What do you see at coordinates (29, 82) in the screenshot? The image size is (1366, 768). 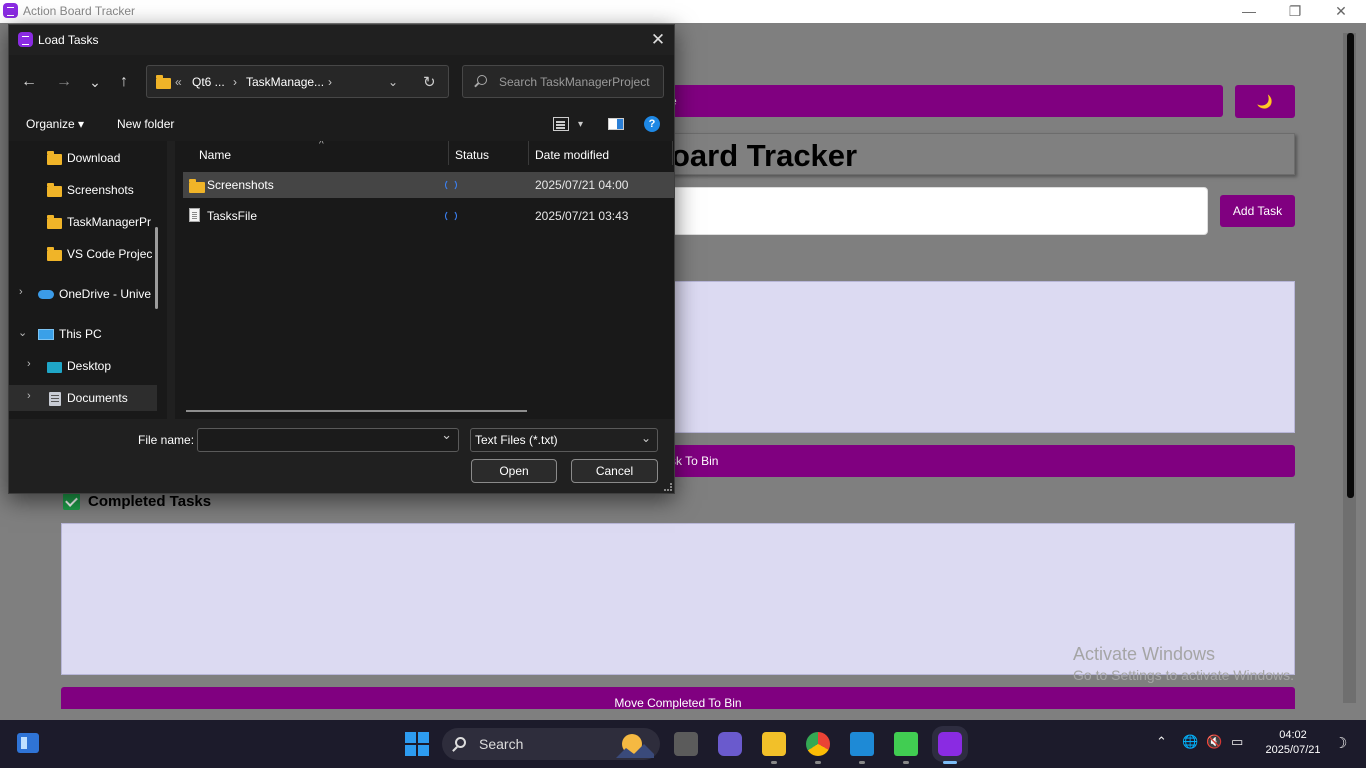 I see `back-arrow-icon: ←` at bounding box center [29, 82].